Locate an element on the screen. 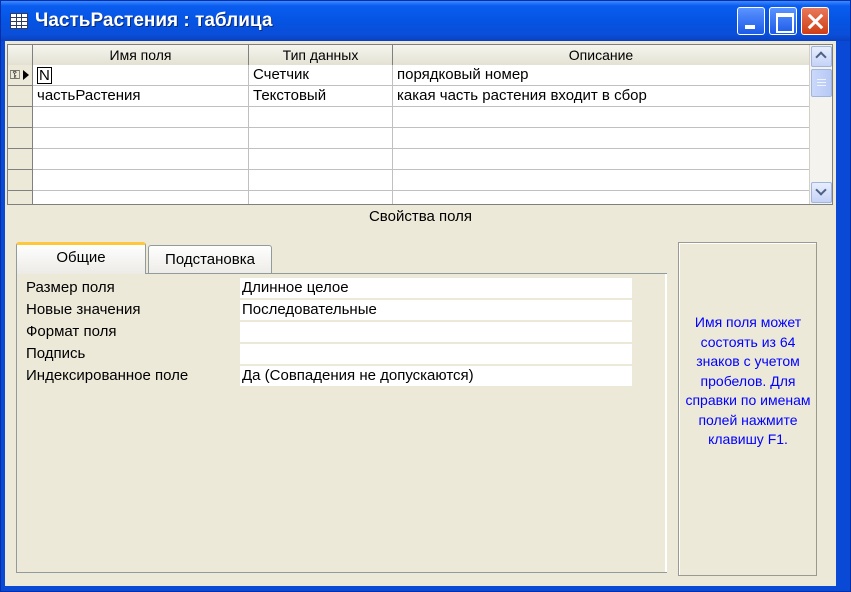 Image resolution: width=851 pixels, height=592 pixels. tab-lookup: Подстановка is located at coordinates (210, 260).